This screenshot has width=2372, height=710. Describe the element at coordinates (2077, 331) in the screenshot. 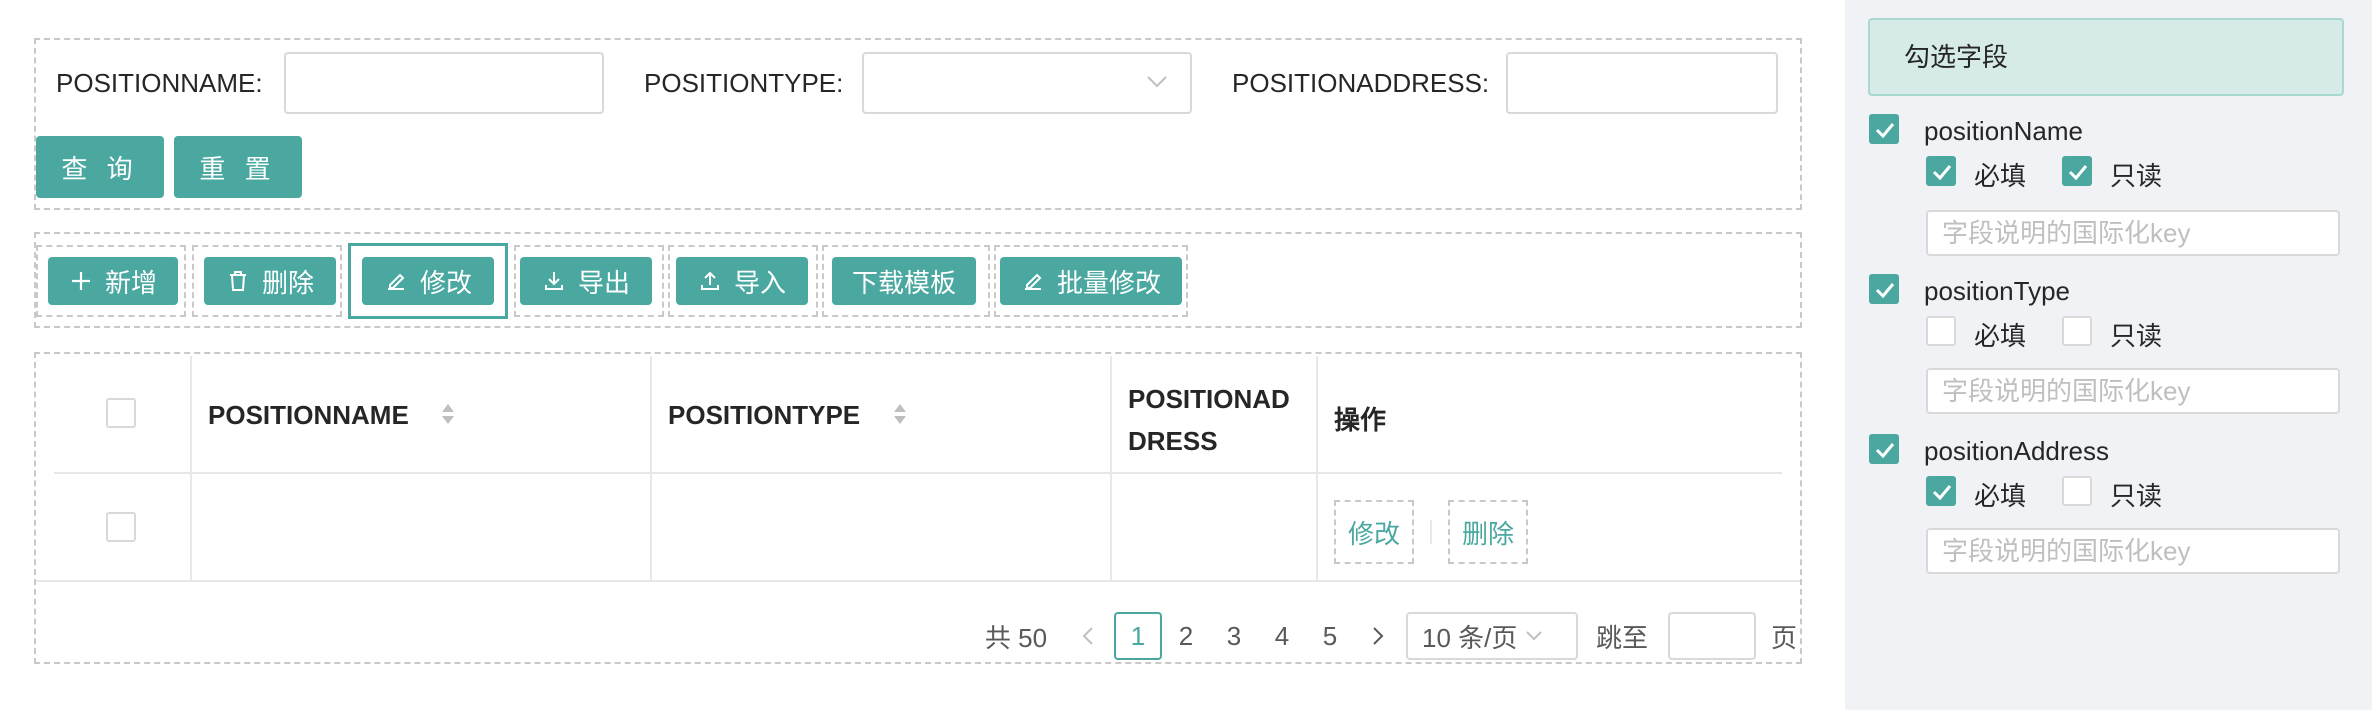

I see `readonly-checkbox-positiontype` at that location.